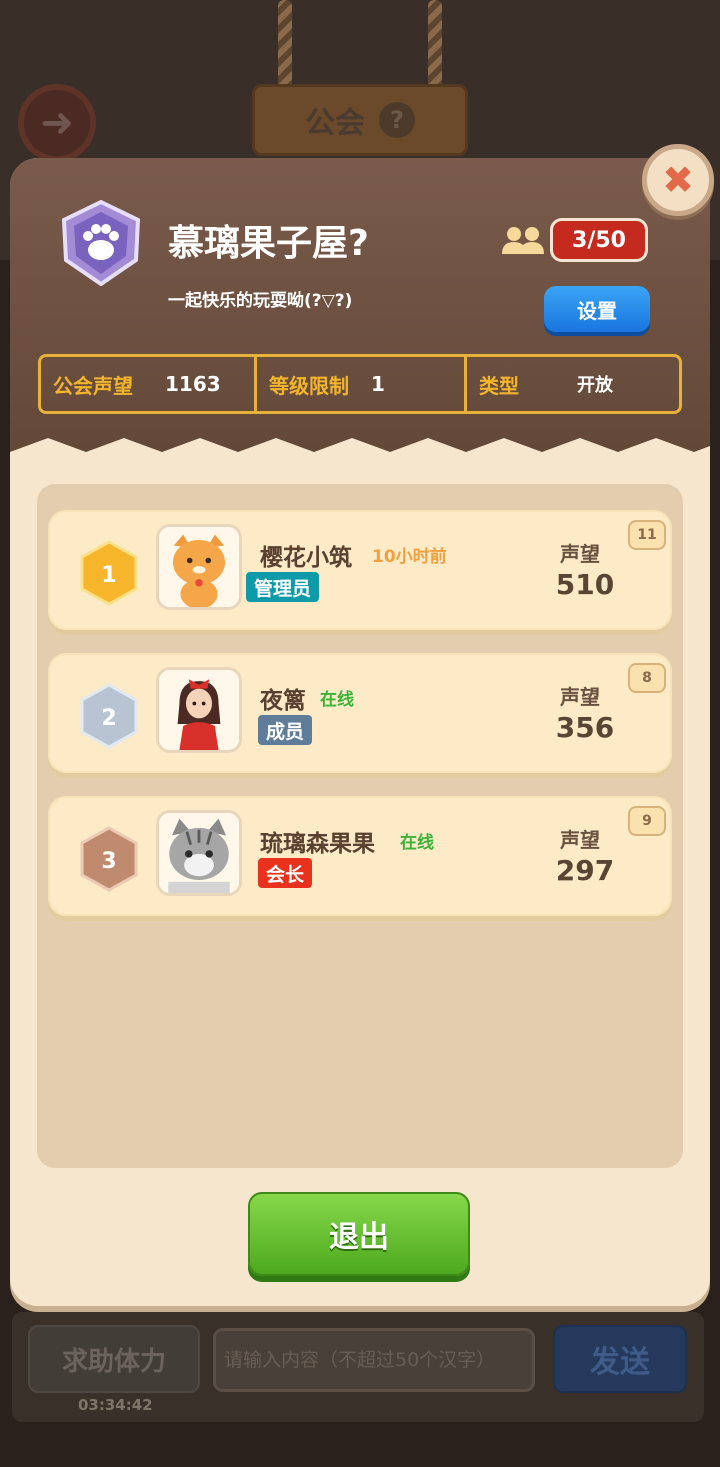 The width and height of the screenshot is (720, 1467). I want to click on stat-label: 类型, so click(499, 385).